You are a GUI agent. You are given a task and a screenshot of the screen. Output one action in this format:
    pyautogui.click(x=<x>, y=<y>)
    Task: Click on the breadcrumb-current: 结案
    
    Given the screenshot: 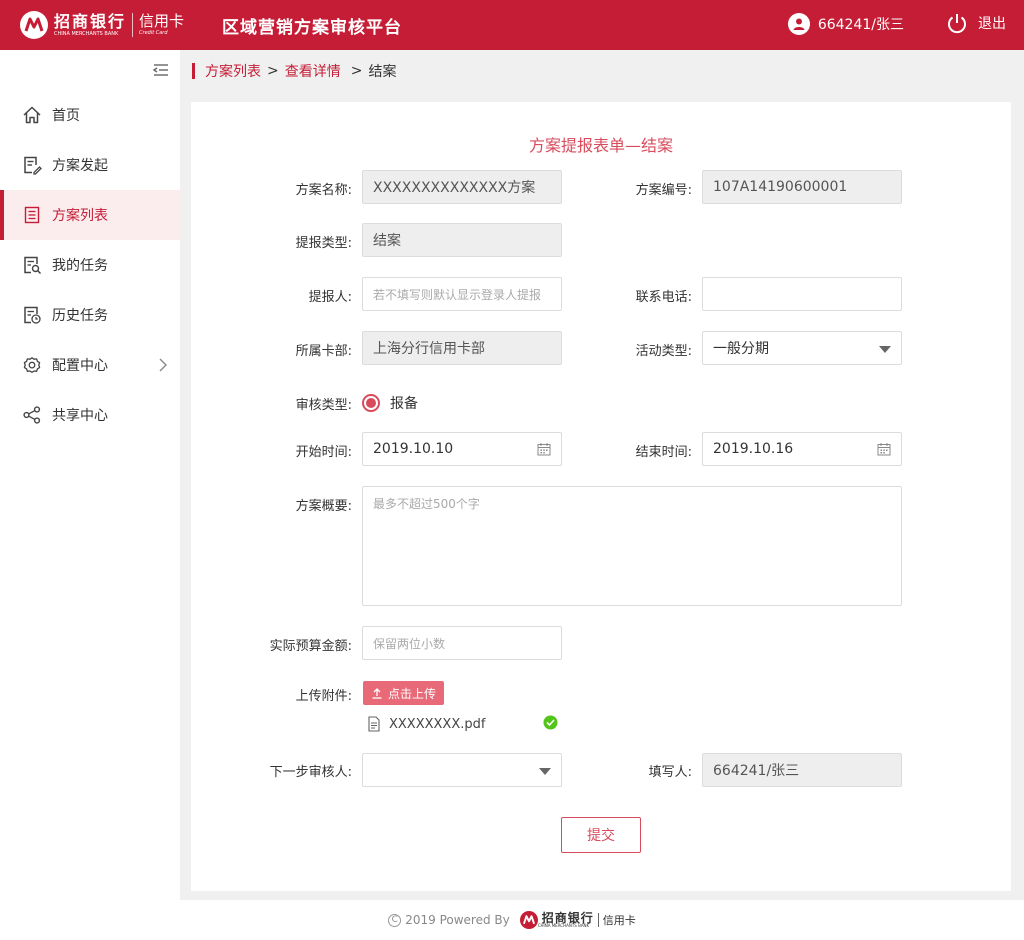 What is the action you would take?
    pyautogui.click(x=382, y=72)
    